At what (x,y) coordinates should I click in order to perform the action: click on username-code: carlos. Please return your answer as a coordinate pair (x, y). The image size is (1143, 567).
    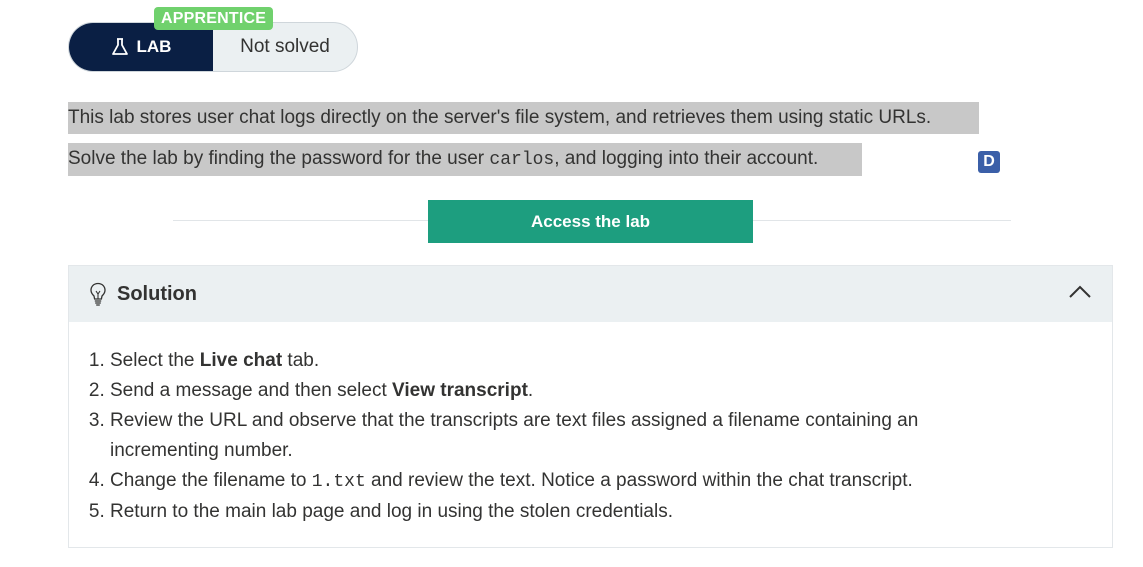
    Looking at the image, I should click on (522, 160).